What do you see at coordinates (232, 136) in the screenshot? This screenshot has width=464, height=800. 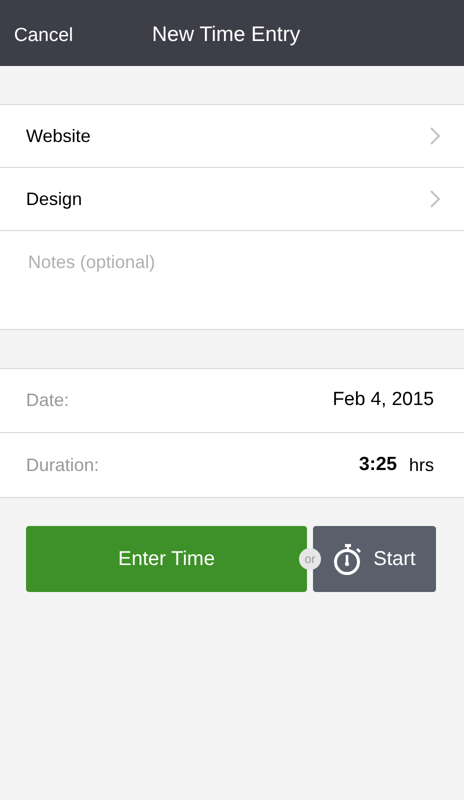 I see `selector-row: Website` at bounding box center [232, 136].